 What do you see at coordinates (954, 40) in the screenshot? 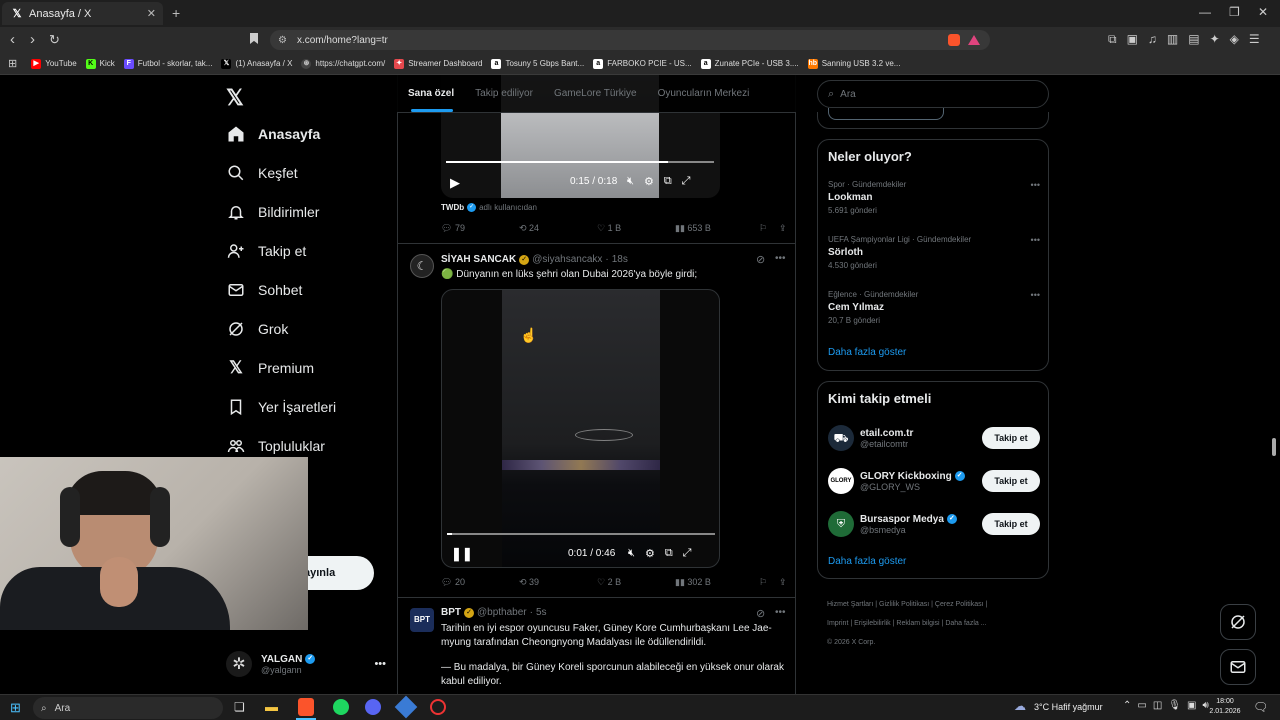
I see `brave-shield-icon` at bounding box center [954, 40].